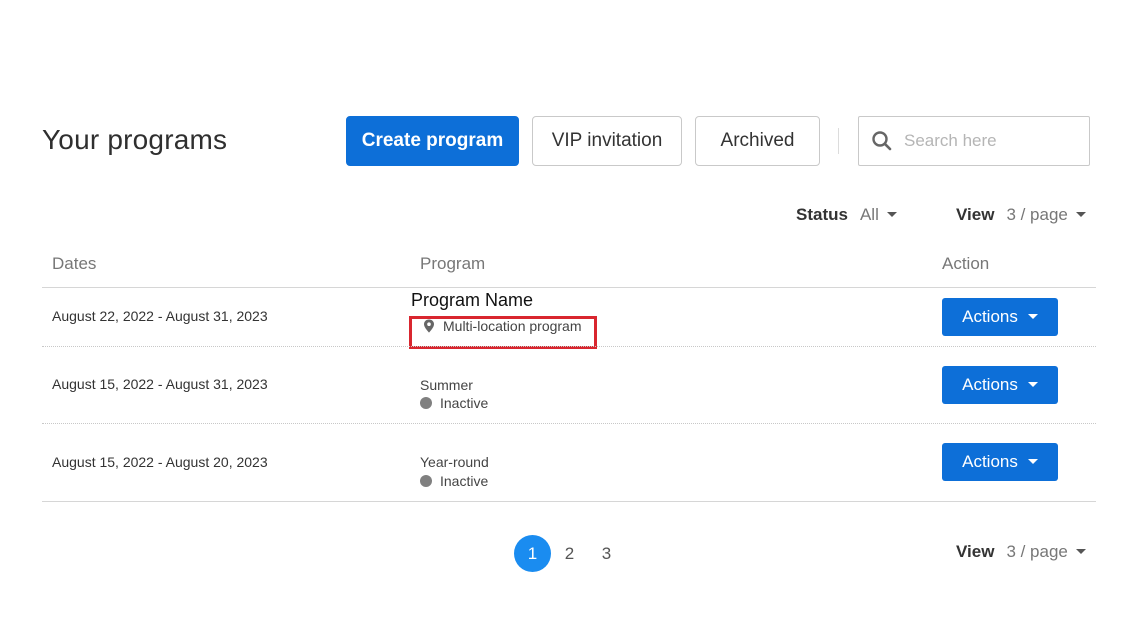  I want to click on pagination: 1 2 3, so click(569, 553).